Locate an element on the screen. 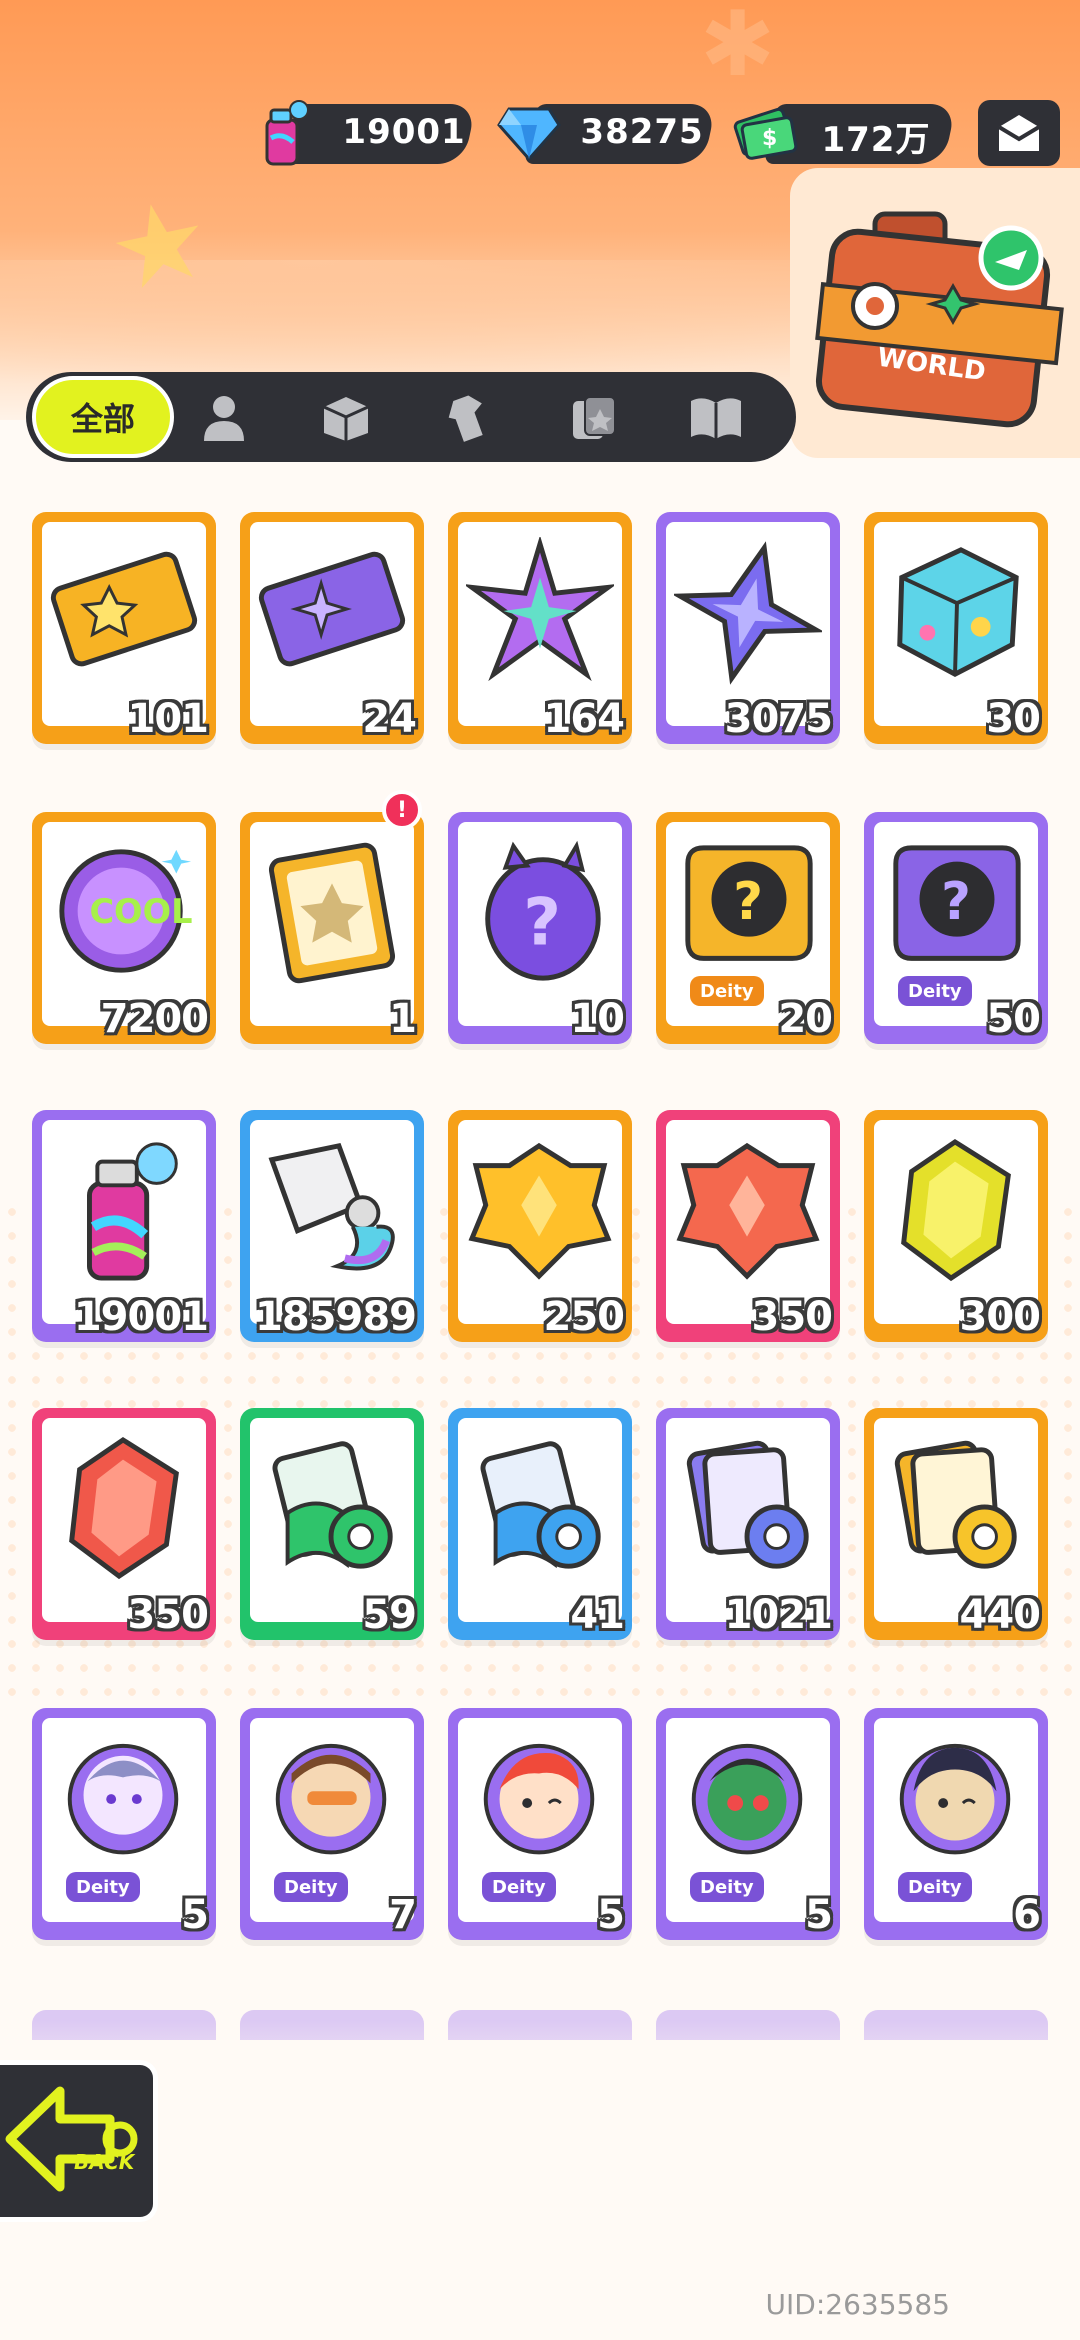 This screenshot has height=2340, width=1080. item-rainbow-star-shard: 164 is located at coordinates (540, 628).